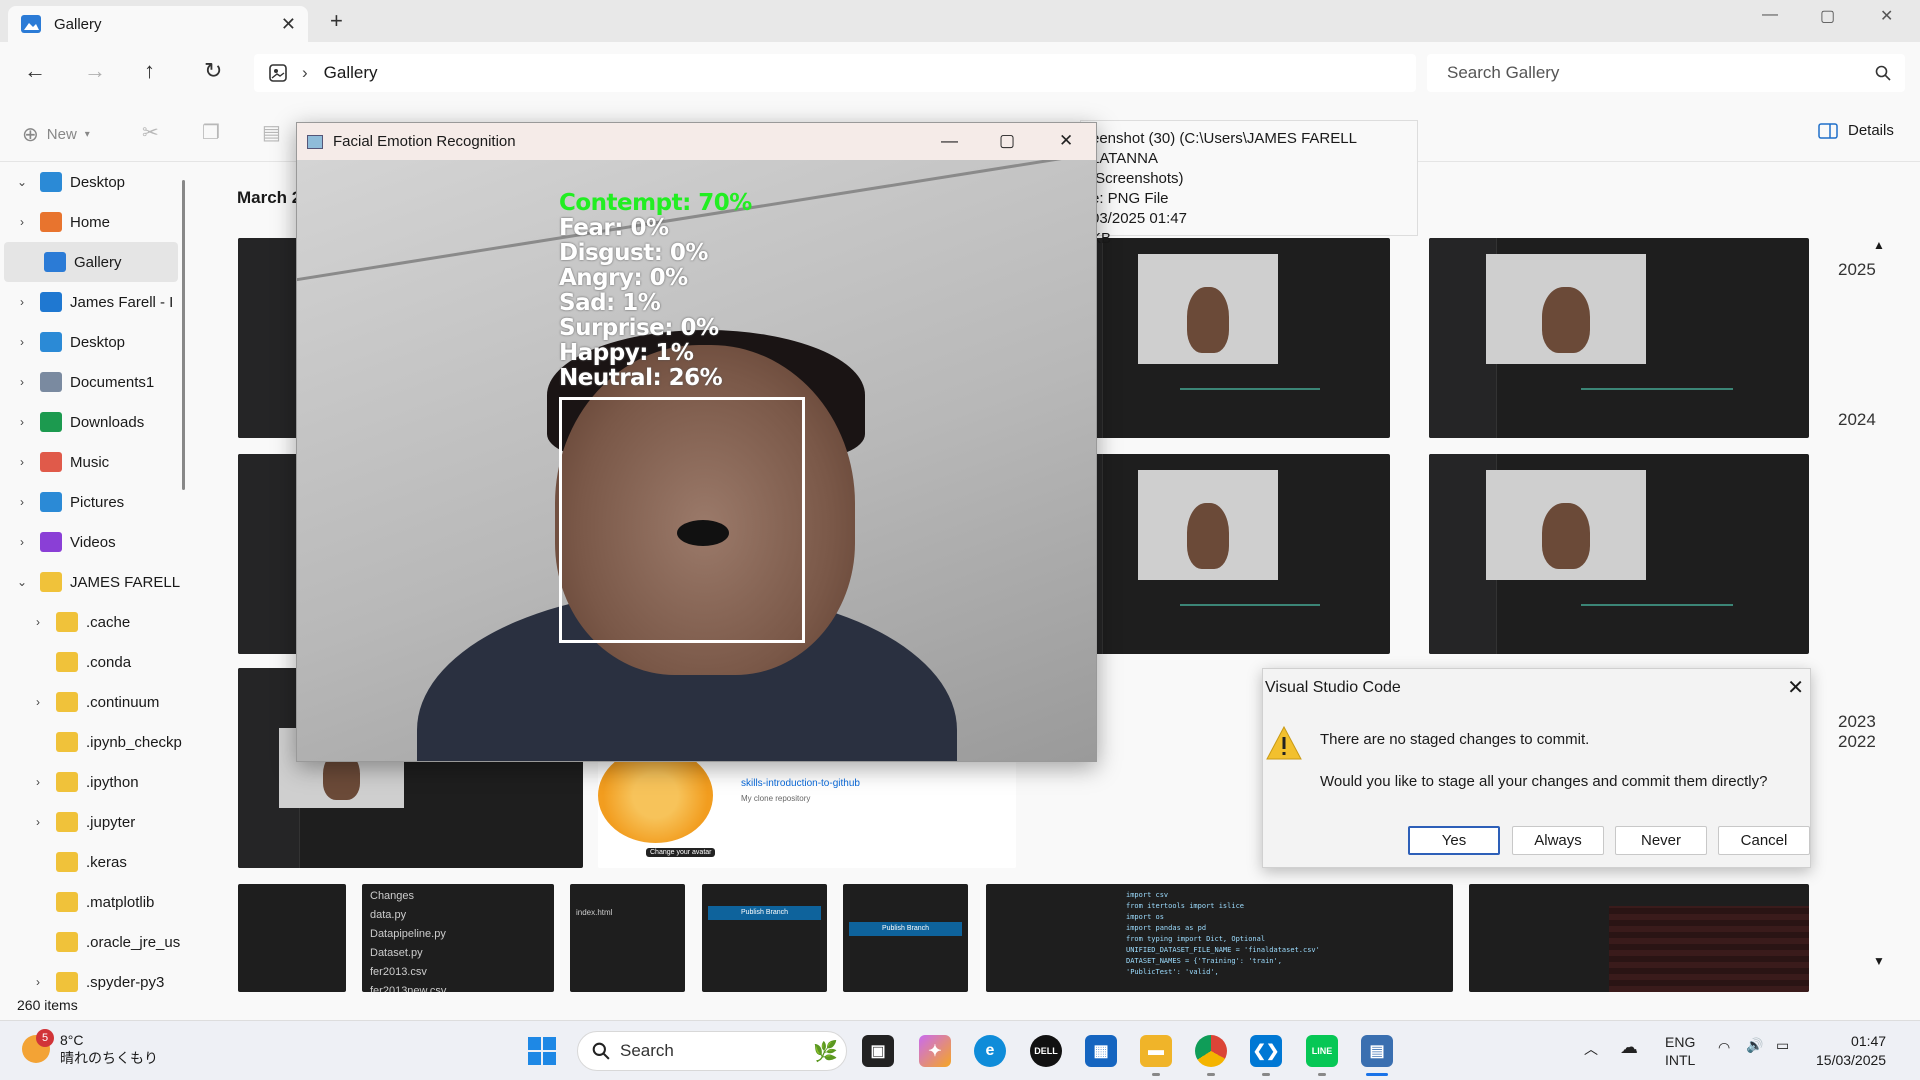 This screenshot has width=1920, height=1080. I want to click on store-icon: ▦, so click(1101, 1051).